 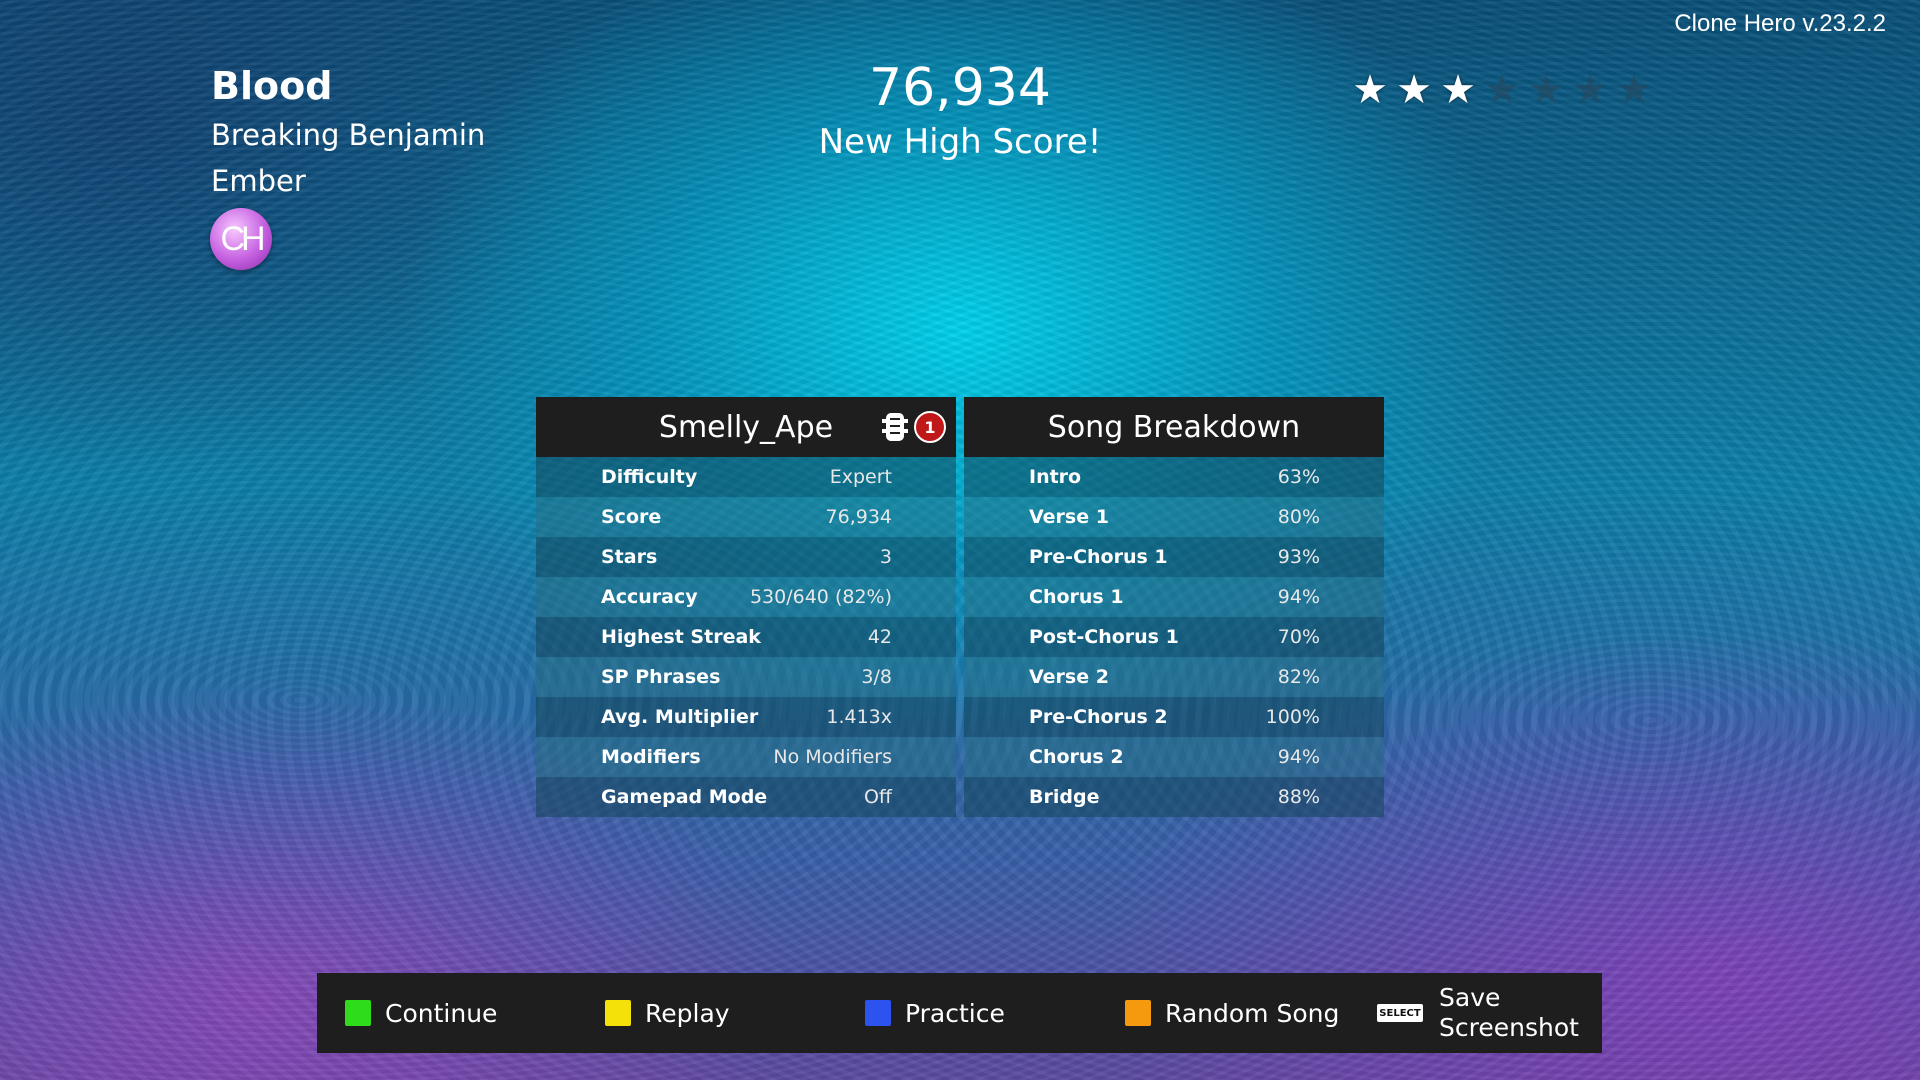 What do you see at coordinates (661, 677) in the screenshot?
I see `row-label: SP Phrases` at bounding box center [661, 677].